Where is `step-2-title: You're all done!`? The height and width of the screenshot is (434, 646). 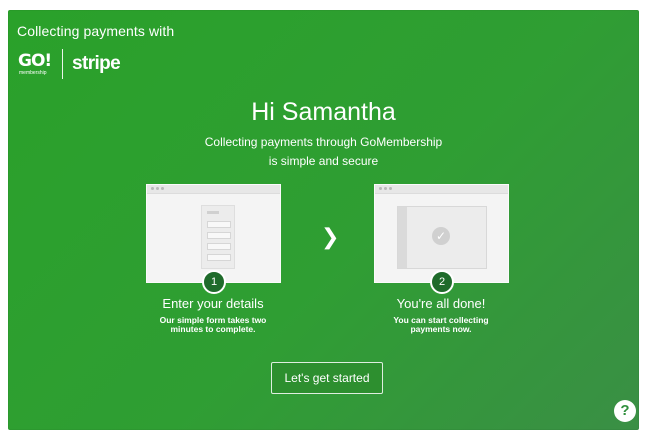 step-2-title: You're all done! is located at coordinates (441, 303).